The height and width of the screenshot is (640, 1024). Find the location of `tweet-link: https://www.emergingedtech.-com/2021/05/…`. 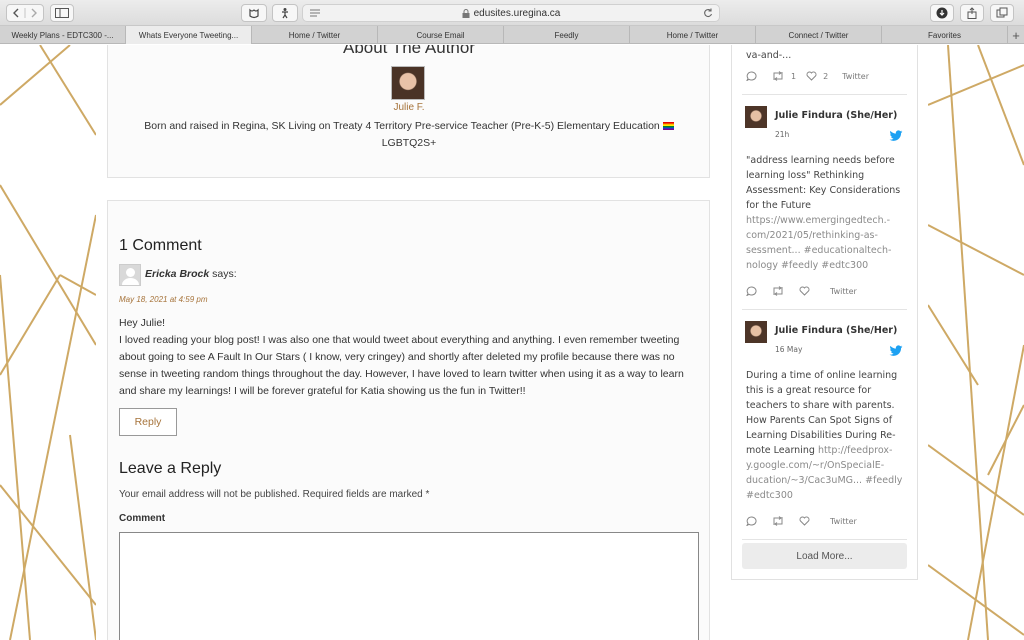

tweet-link: https://www.emergingedtech.-com/2021/05/… is located at coordinates (818, 243).